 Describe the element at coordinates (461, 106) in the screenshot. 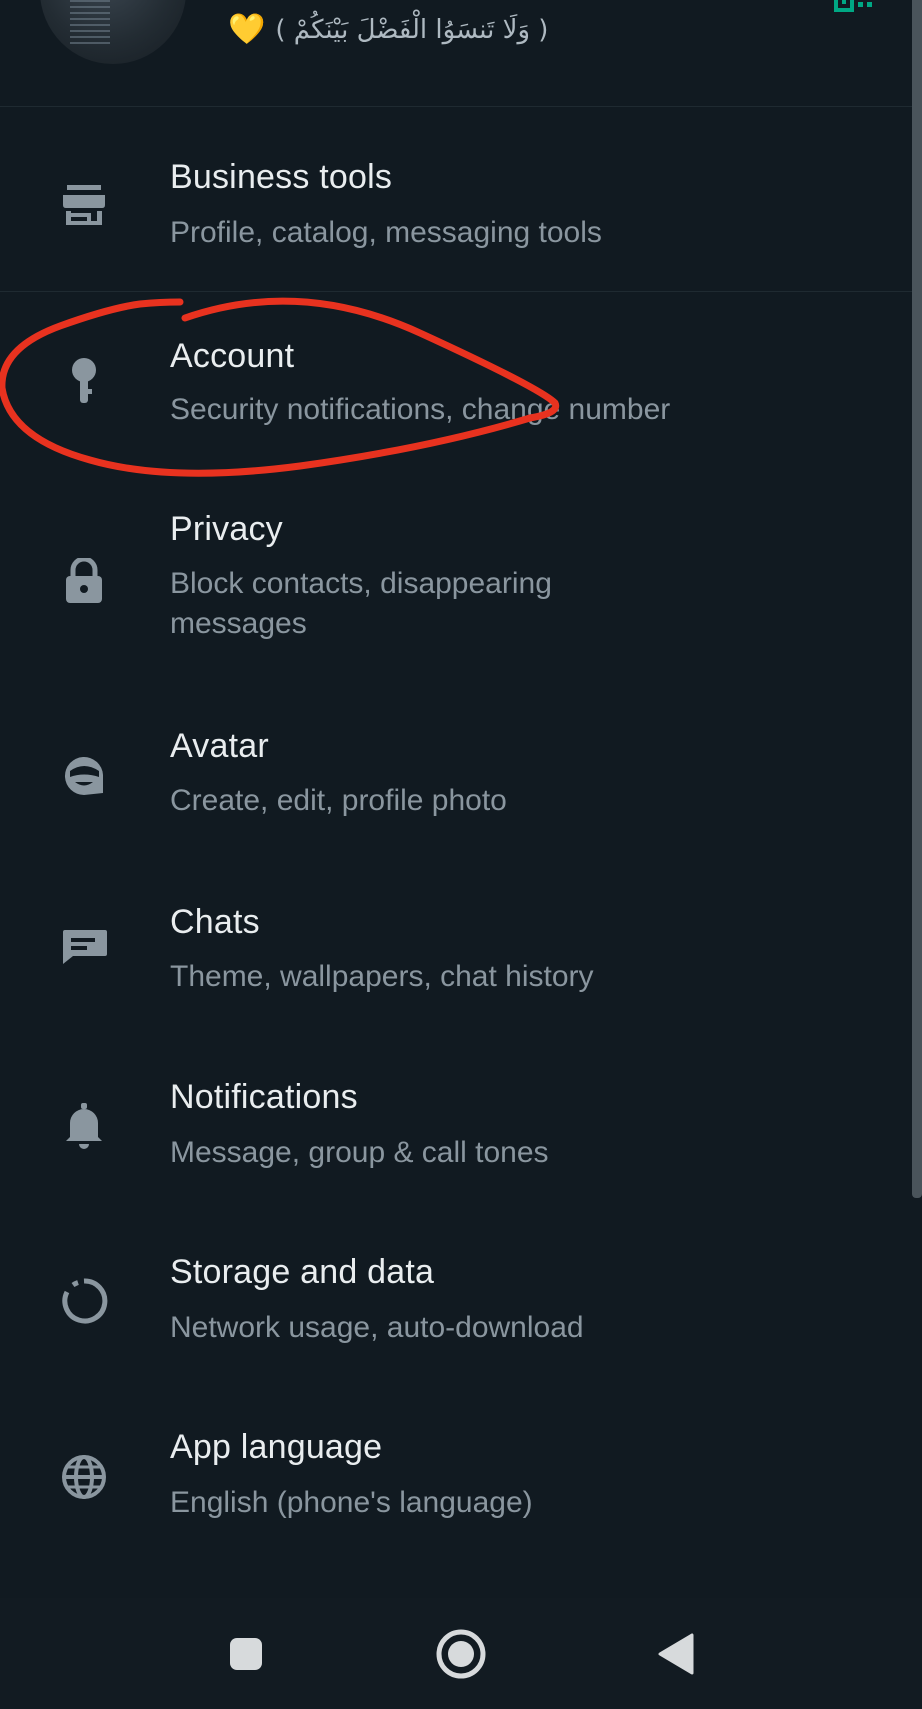

I see `header-divider` at that location.